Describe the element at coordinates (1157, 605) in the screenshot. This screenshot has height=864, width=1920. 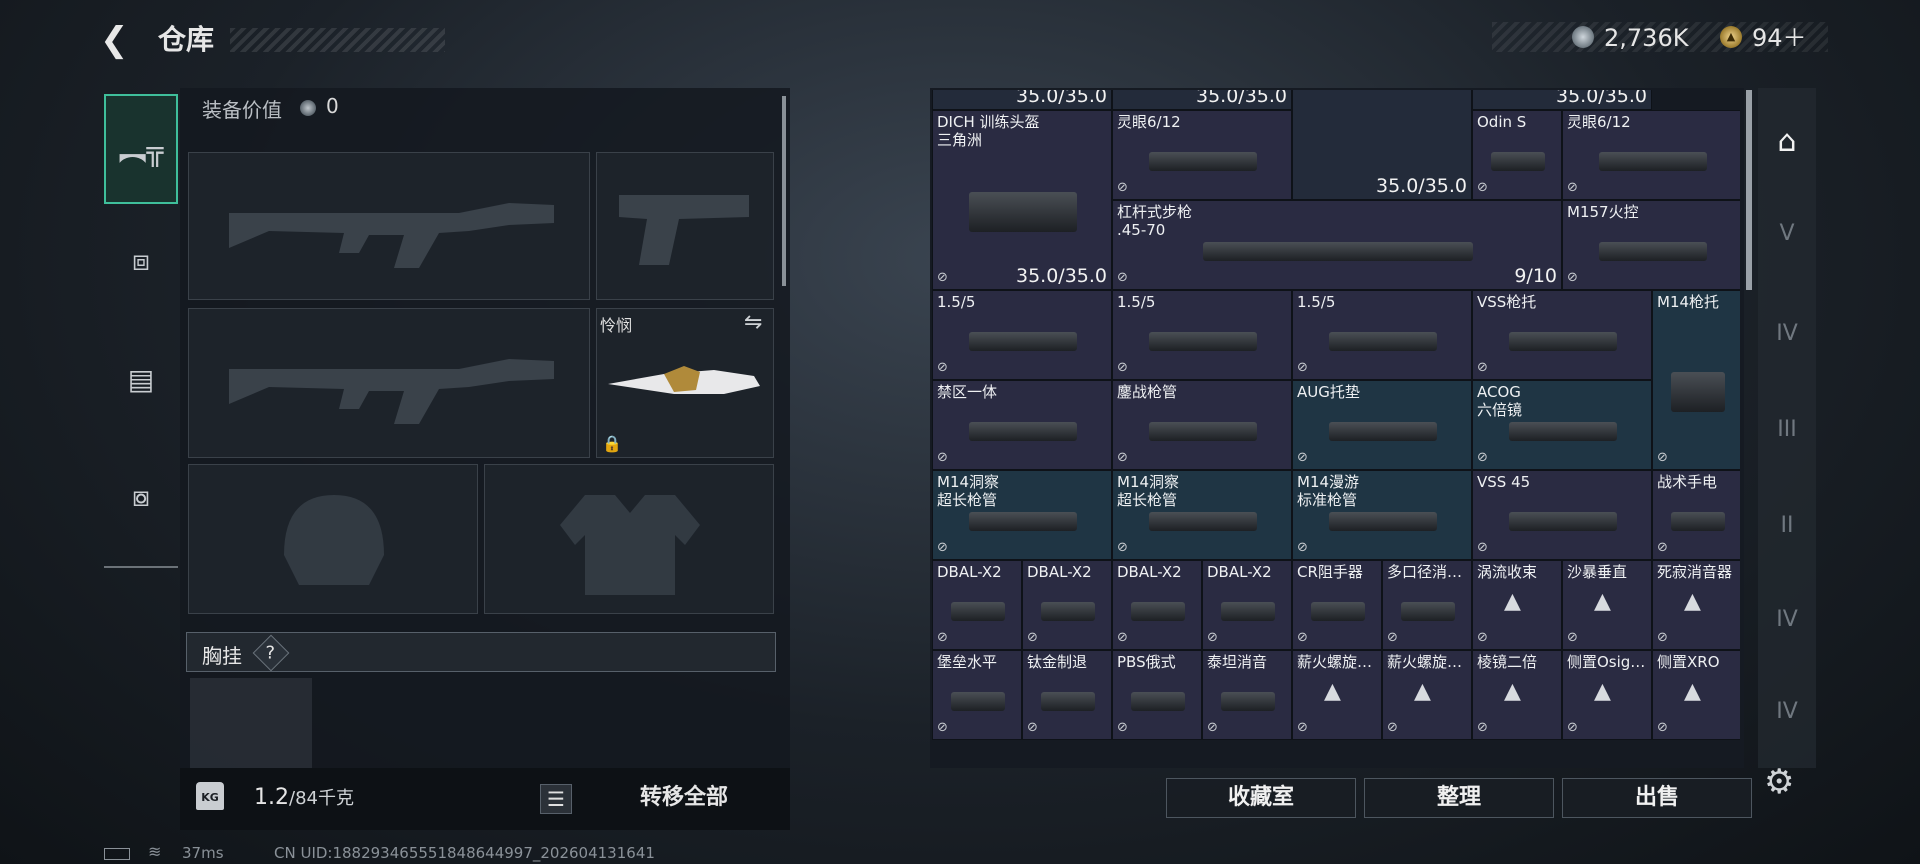
I see `item-dbal-3: DBAL-X2 ⊘` at that location.